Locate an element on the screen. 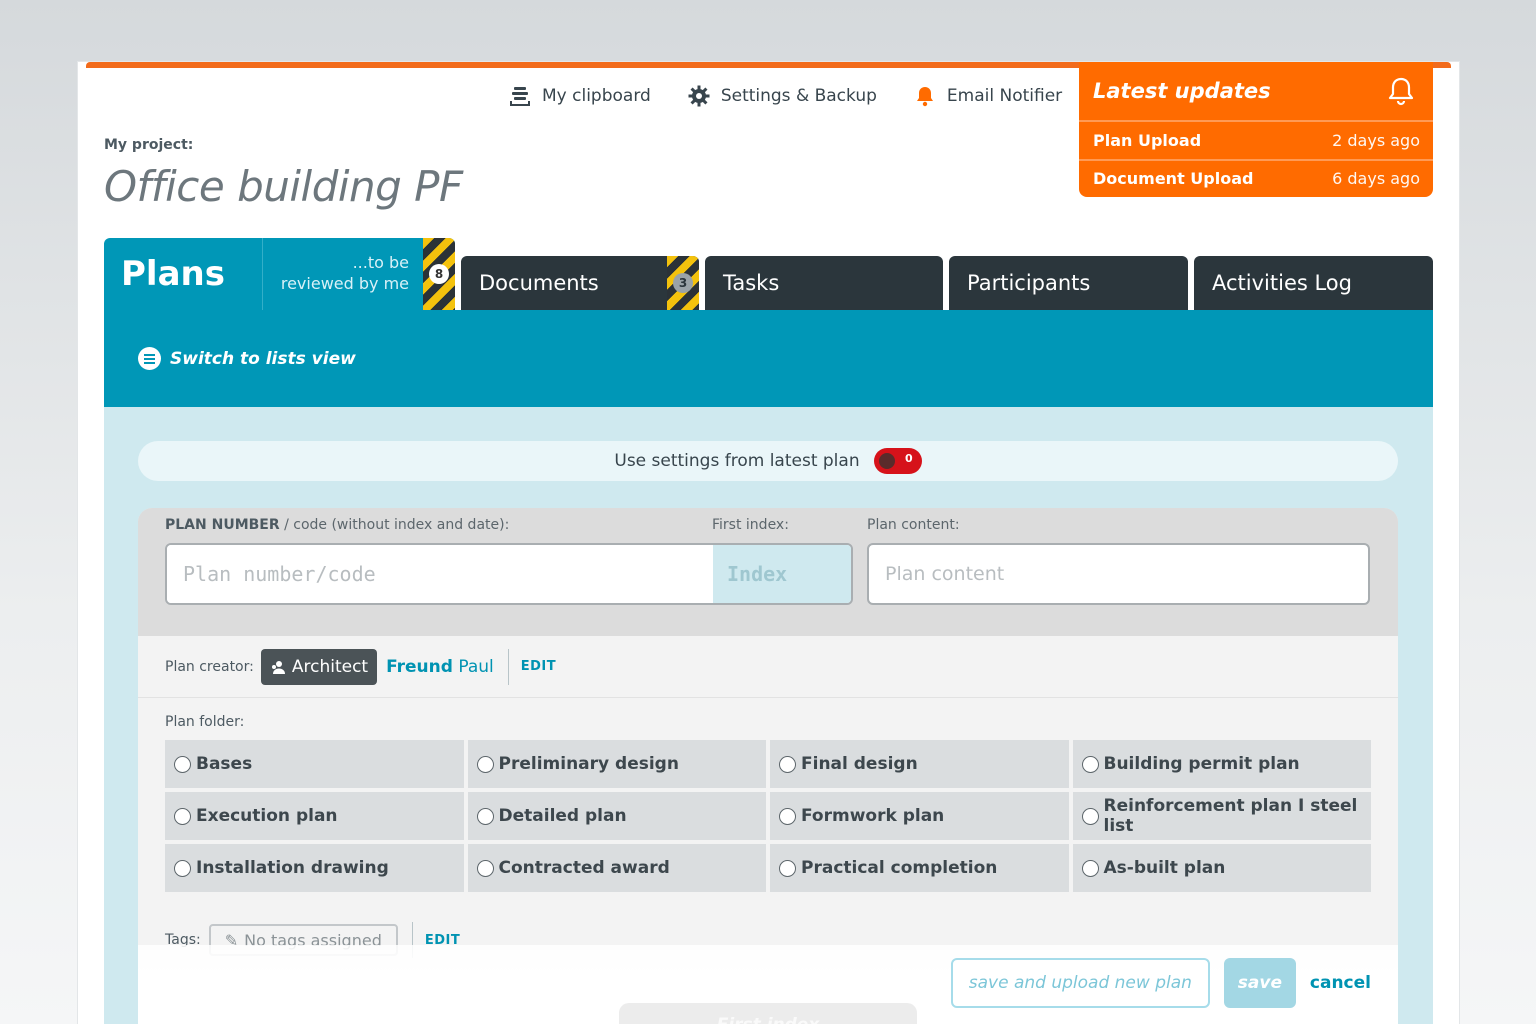 The height and width of the screenshot is (1024, 1536). folder-option: Reinforcement plan I steel list is located at coordinates (1221, 816).